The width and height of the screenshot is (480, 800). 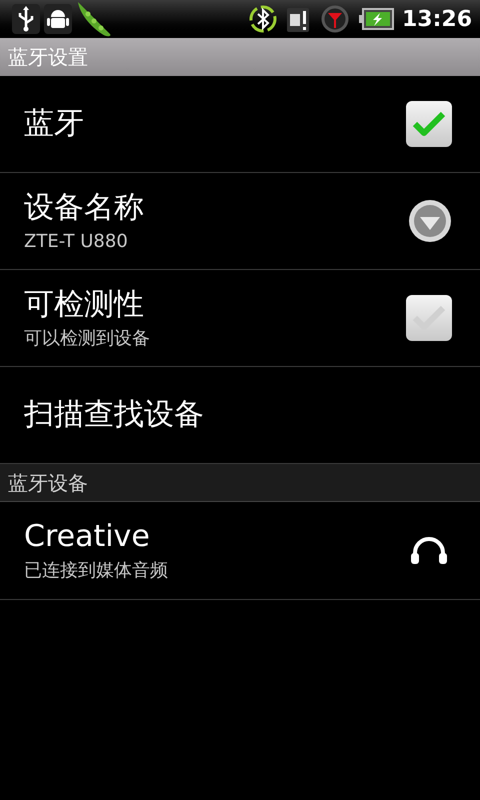 I want to click on android-icon, so click(x=58, y=19).